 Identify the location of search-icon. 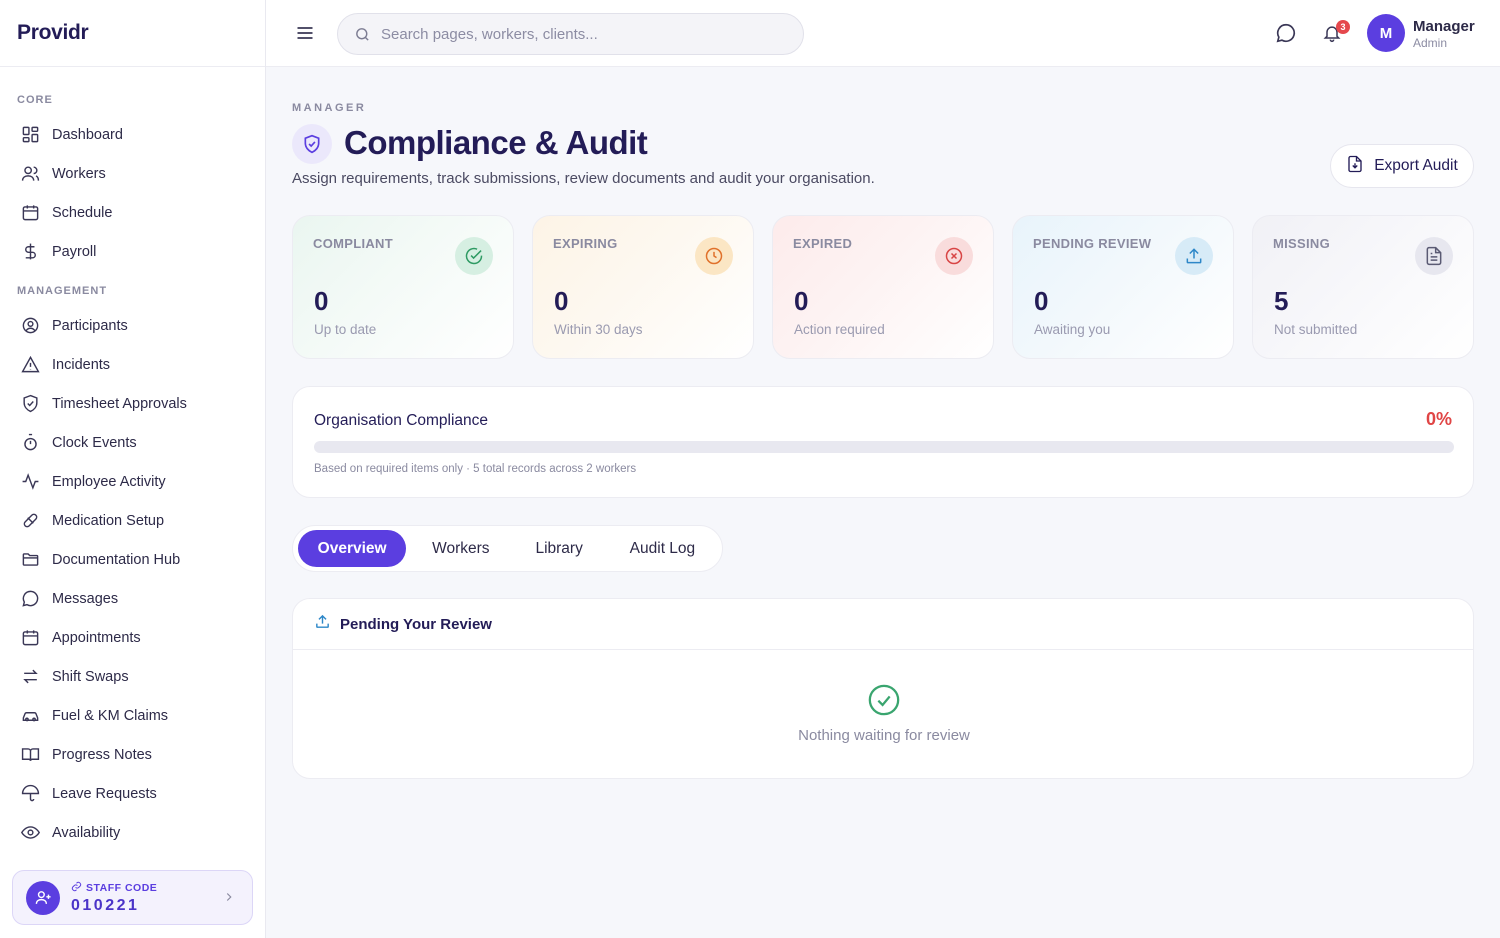
(362, 34).